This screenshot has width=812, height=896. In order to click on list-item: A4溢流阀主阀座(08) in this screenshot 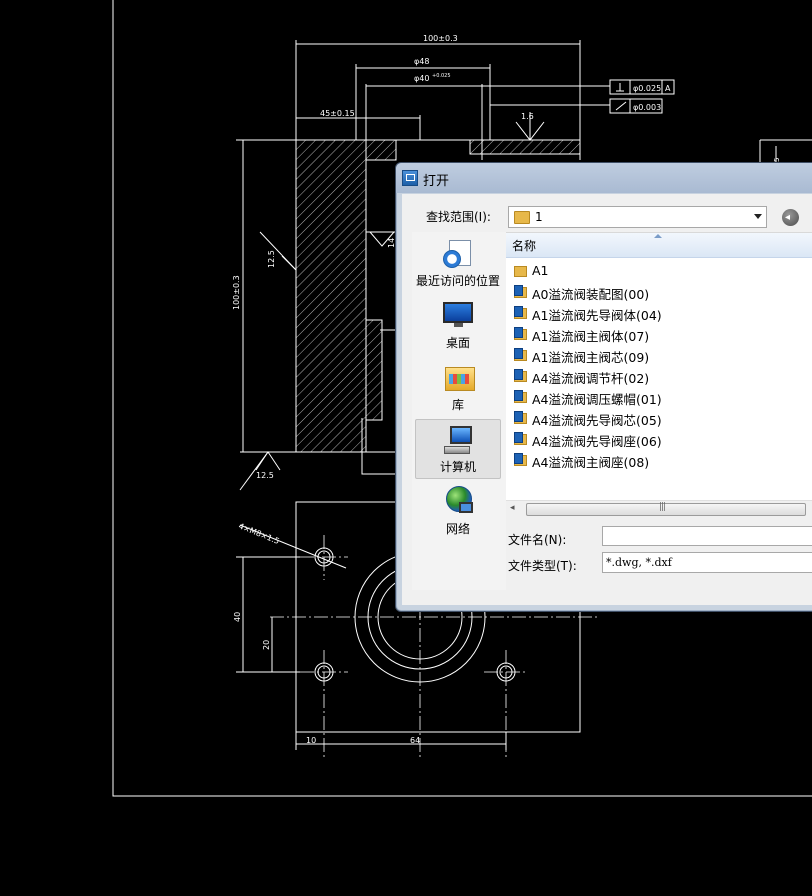, I will do `click(659, 460)`.